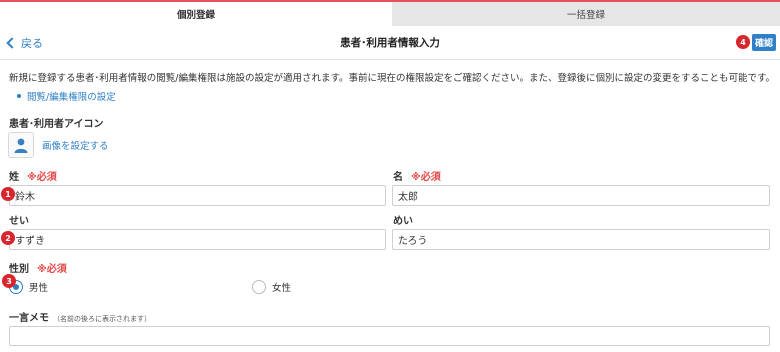 The width and height of the screenshot is (780, 352). I want to click on tab-bulk-registration: 一括登録, so click(586, 14).